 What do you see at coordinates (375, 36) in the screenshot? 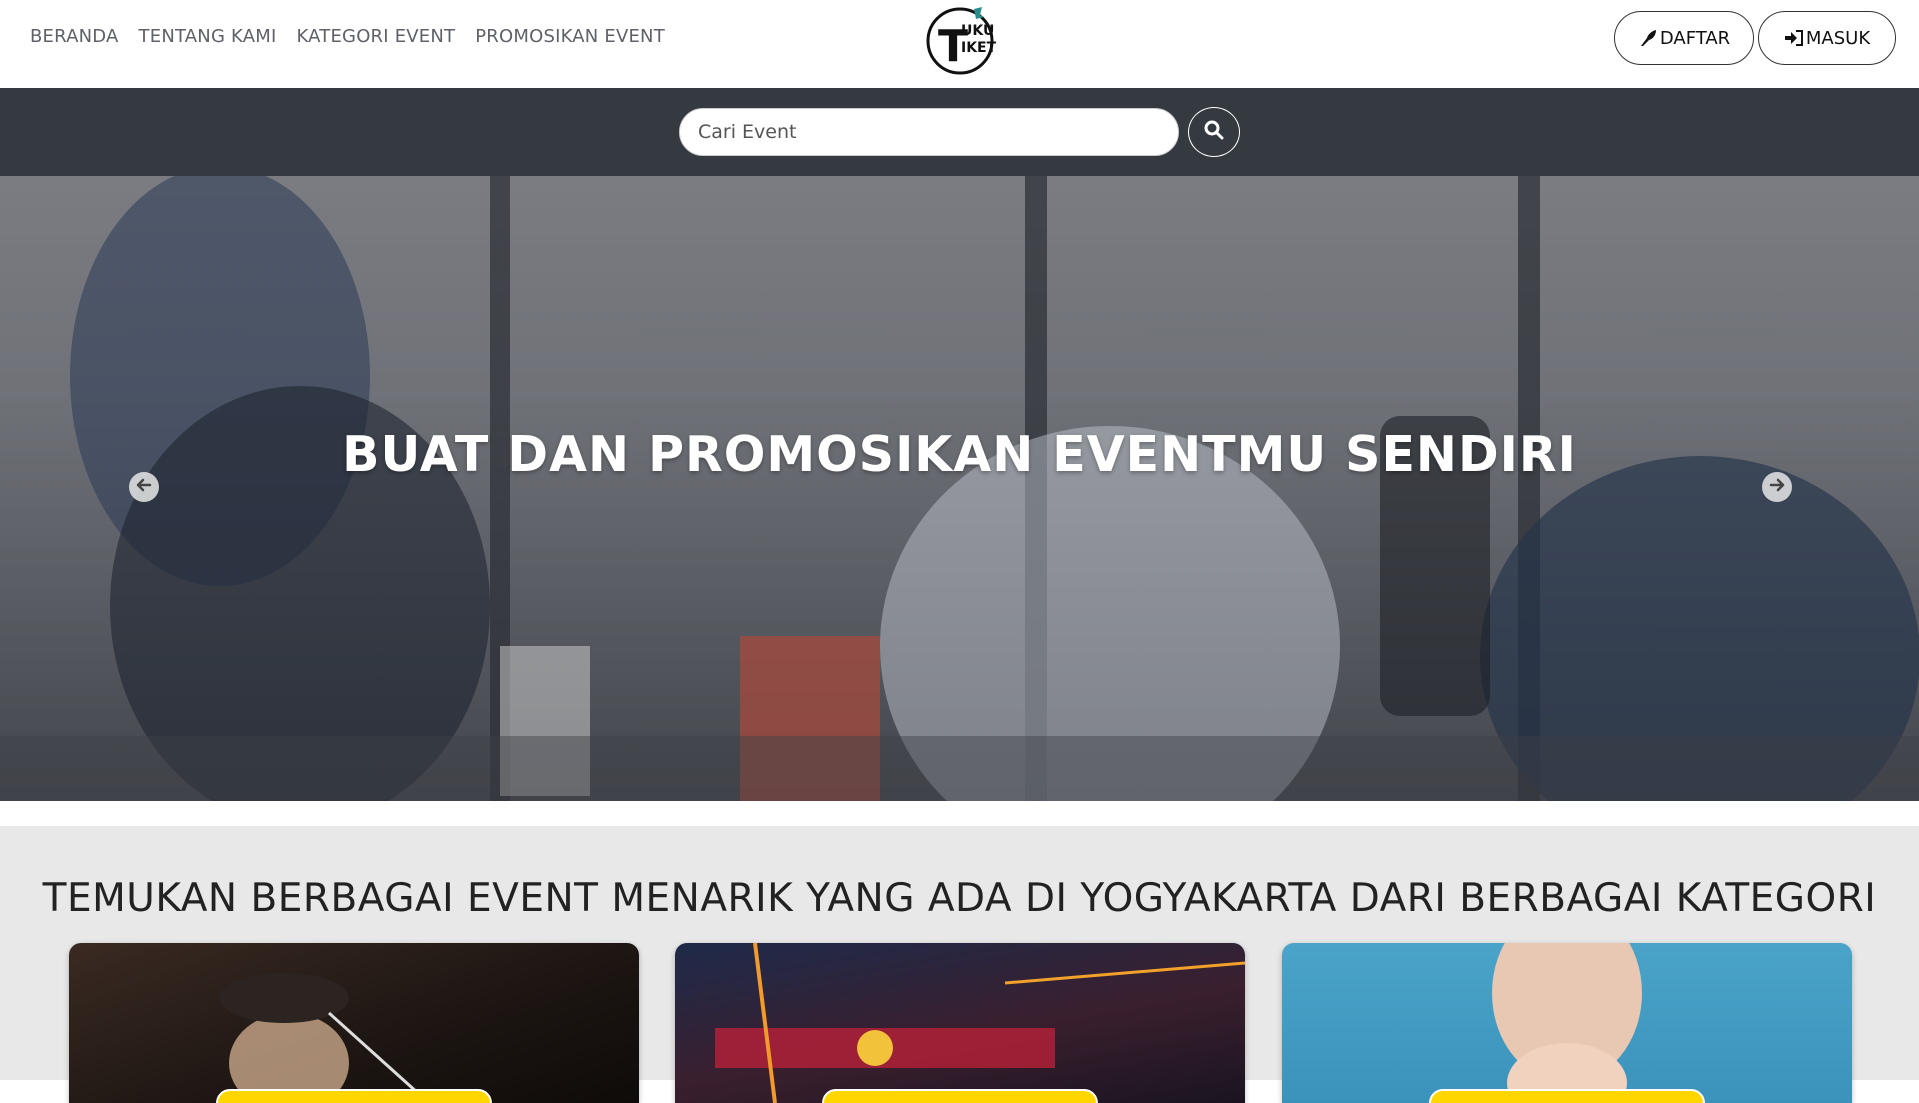
I see `nav-link-kategori-event: KATEGORI EVENT` at bounding box center [375, 36].